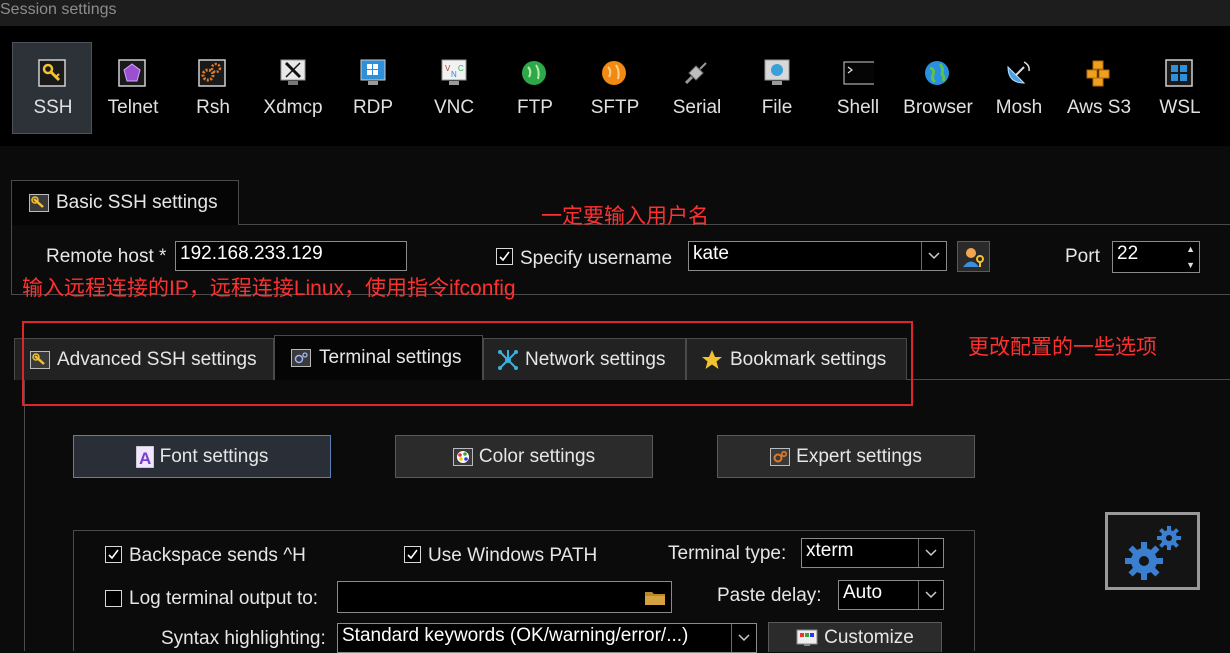 This screenshot has width=1230, height=653. Describe the element at coordinates (58, 9) in the screenshot. I see `window-title: Session settings` at that location.